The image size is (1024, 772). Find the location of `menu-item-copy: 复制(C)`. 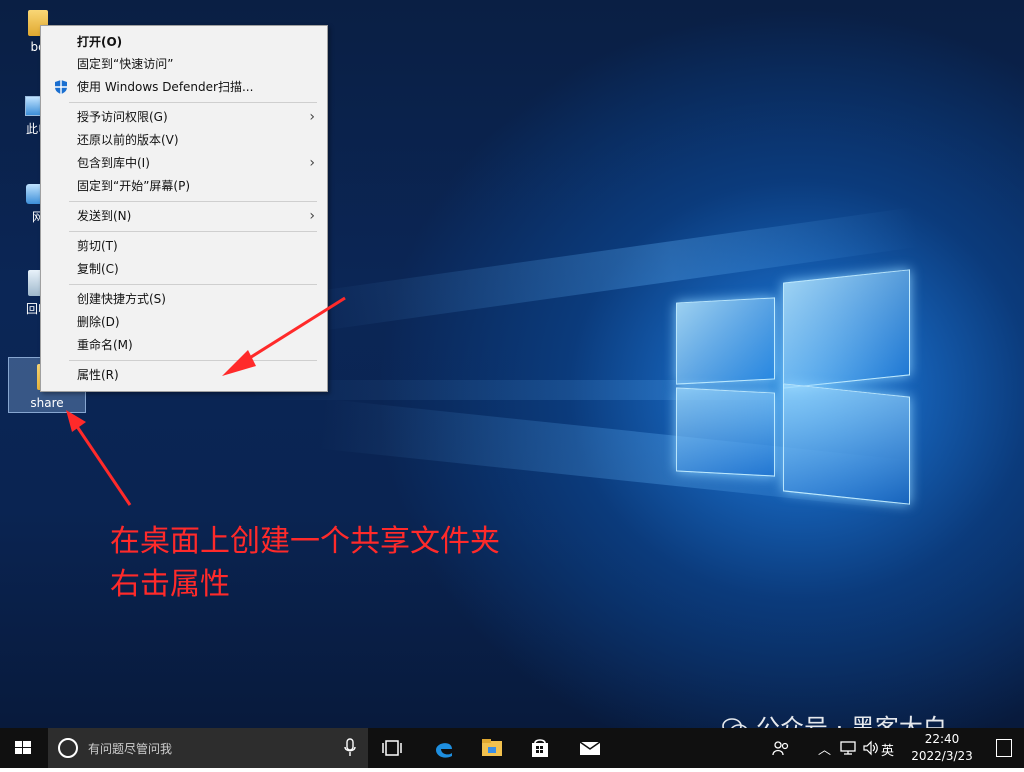

menu-item-copy: 复制(C) is located at coordinates (184, 269).